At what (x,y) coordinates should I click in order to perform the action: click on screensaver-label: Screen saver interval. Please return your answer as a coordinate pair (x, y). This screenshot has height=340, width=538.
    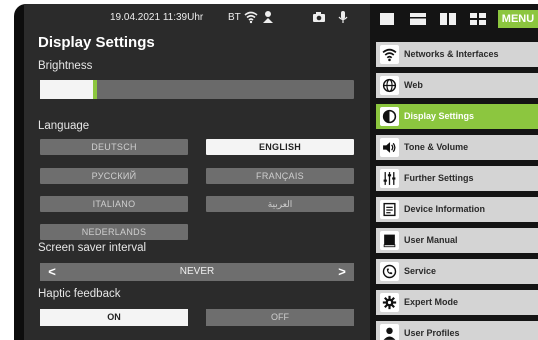
    Looking at the image, I should click on (92, 248).